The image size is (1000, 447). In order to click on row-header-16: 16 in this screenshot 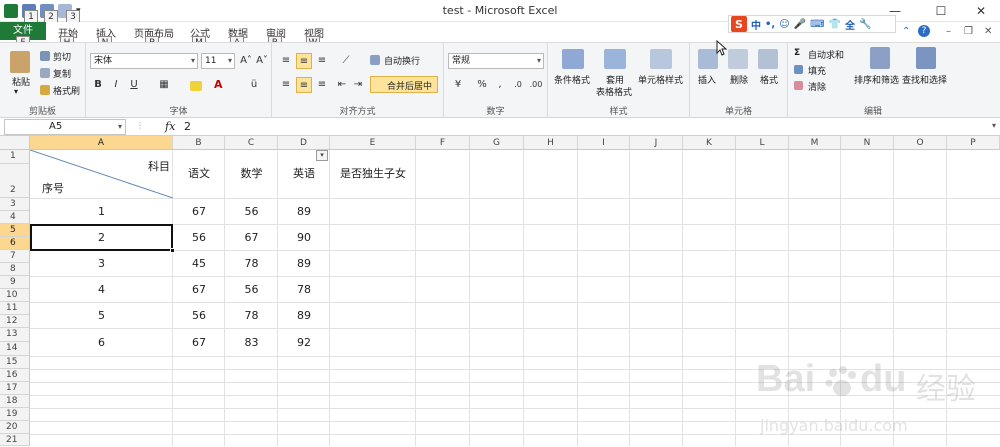, I will do `click(15, 375)`.